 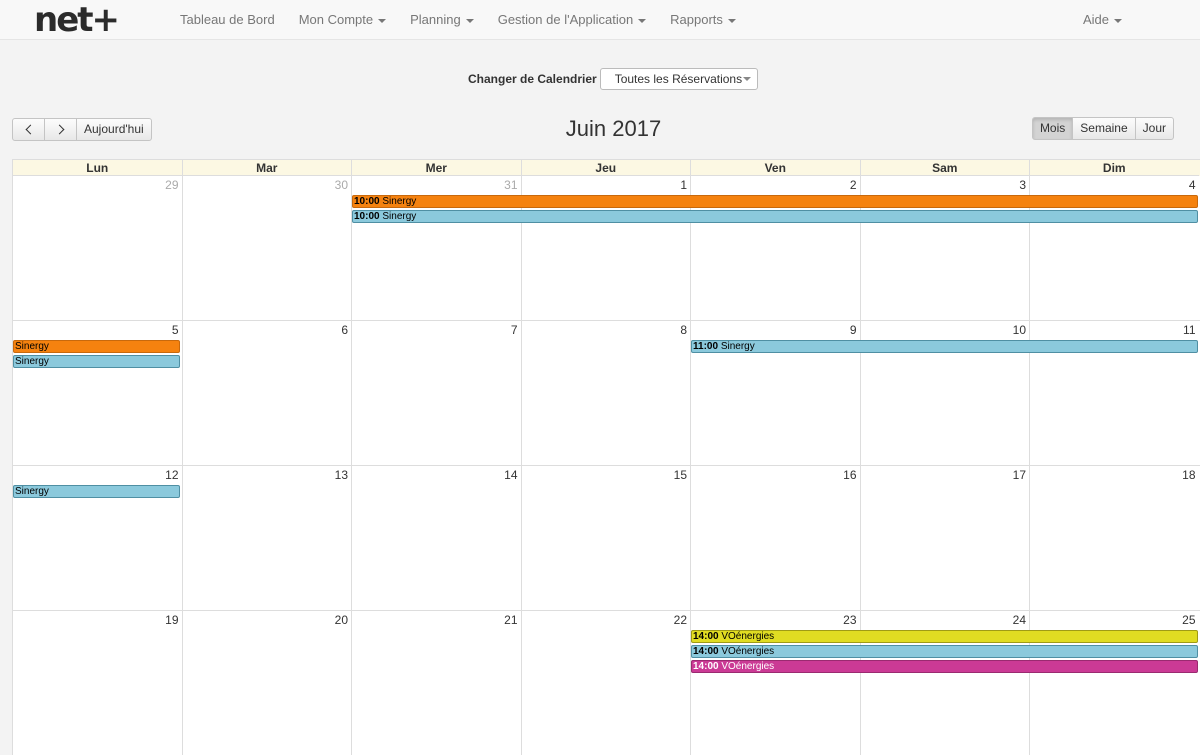 What do you see at coordinates (706, 346) in the screenshot?
I see `event-time: 11:00` at bounding box center [706, 346].